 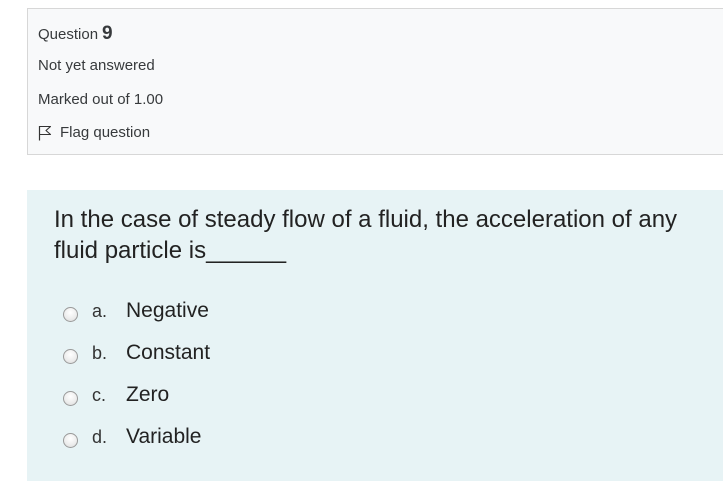 I want to click on question-label: Question, so click(x=68, y=34).